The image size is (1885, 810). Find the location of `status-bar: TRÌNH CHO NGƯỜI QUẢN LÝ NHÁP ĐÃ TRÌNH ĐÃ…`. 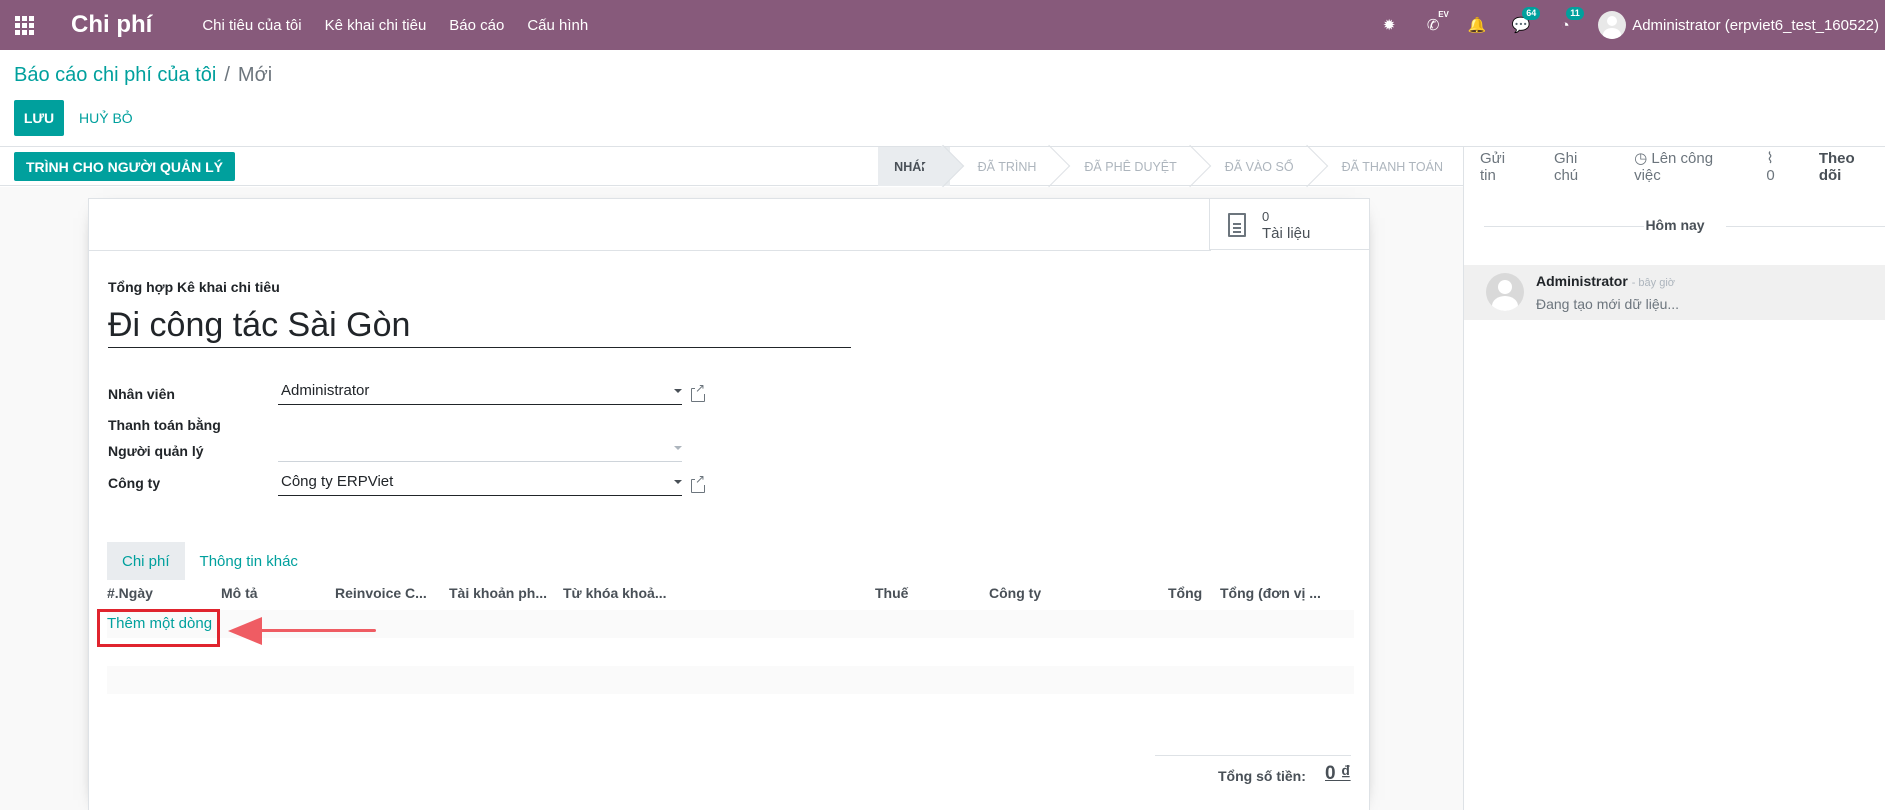

status-bar: TRÌNH CHO NGƯỜI QUẢN LÝ NHÁP ĐÃ TRÌNH ĐÃ… is located at coordinates (731, 166).